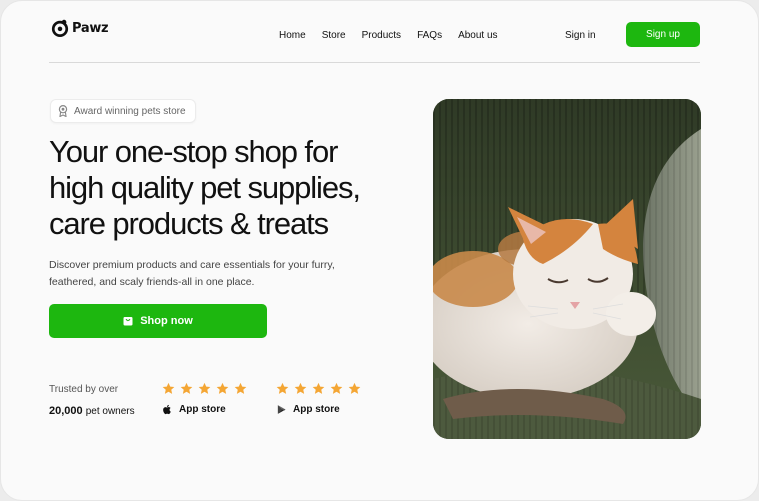 The height and width of the screenshot is (501, 759). I want to click on app-store-label: App store, so click(202, 409).